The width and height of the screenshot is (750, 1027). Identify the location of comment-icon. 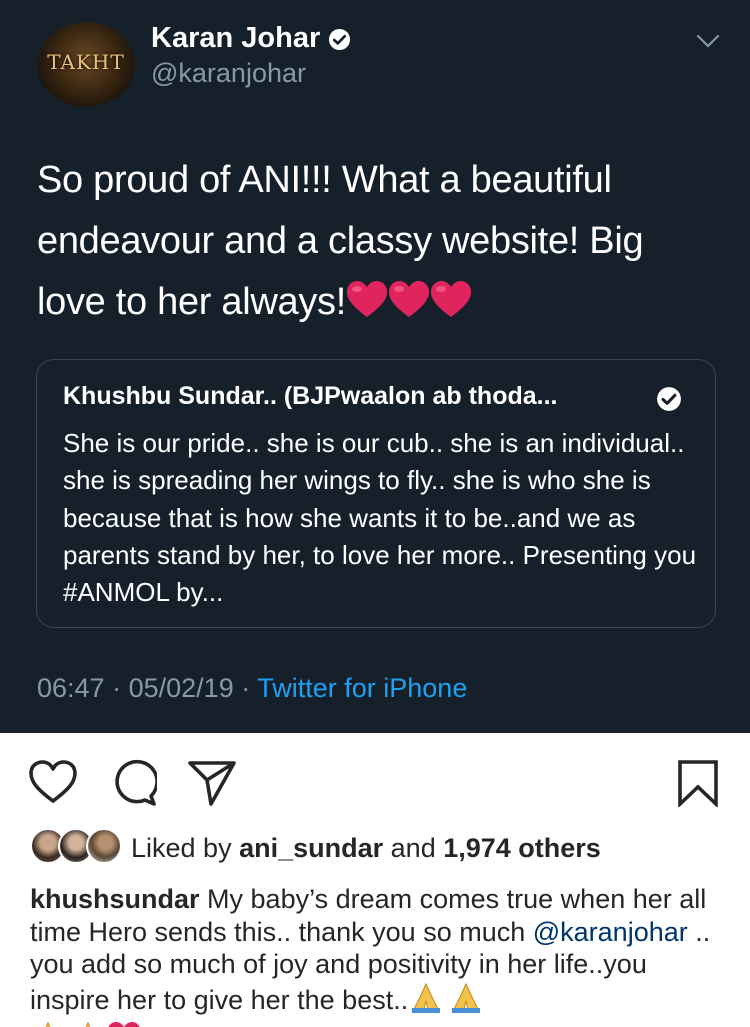
(133, 783).